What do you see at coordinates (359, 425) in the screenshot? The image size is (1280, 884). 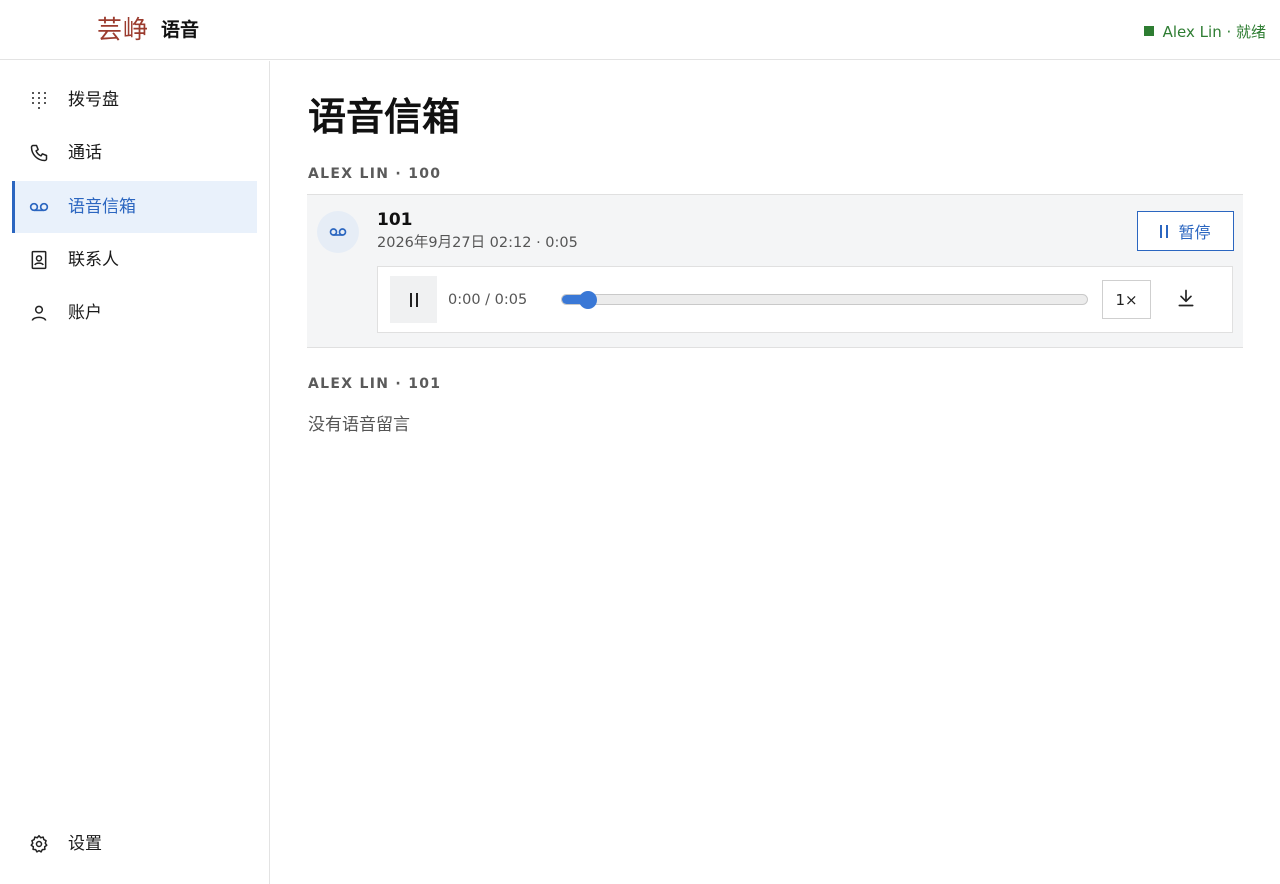 I see `empty-state-text: 没有语音留言` at bounding box center [359, 425].